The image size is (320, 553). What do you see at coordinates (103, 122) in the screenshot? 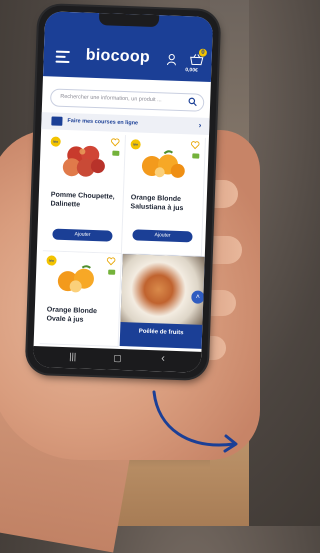
I see `shop-online-label: Faire mes courses en ligne` at bounding box center [103, 122].